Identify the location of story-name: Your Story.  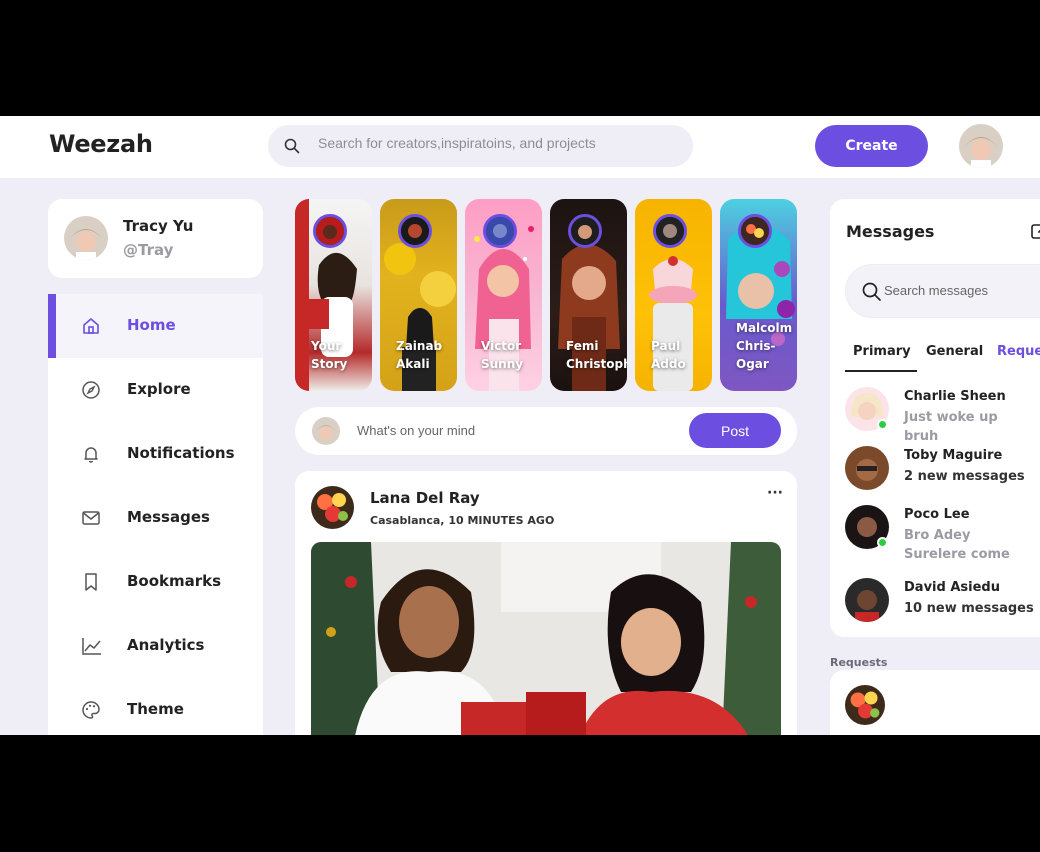
(329, 355).